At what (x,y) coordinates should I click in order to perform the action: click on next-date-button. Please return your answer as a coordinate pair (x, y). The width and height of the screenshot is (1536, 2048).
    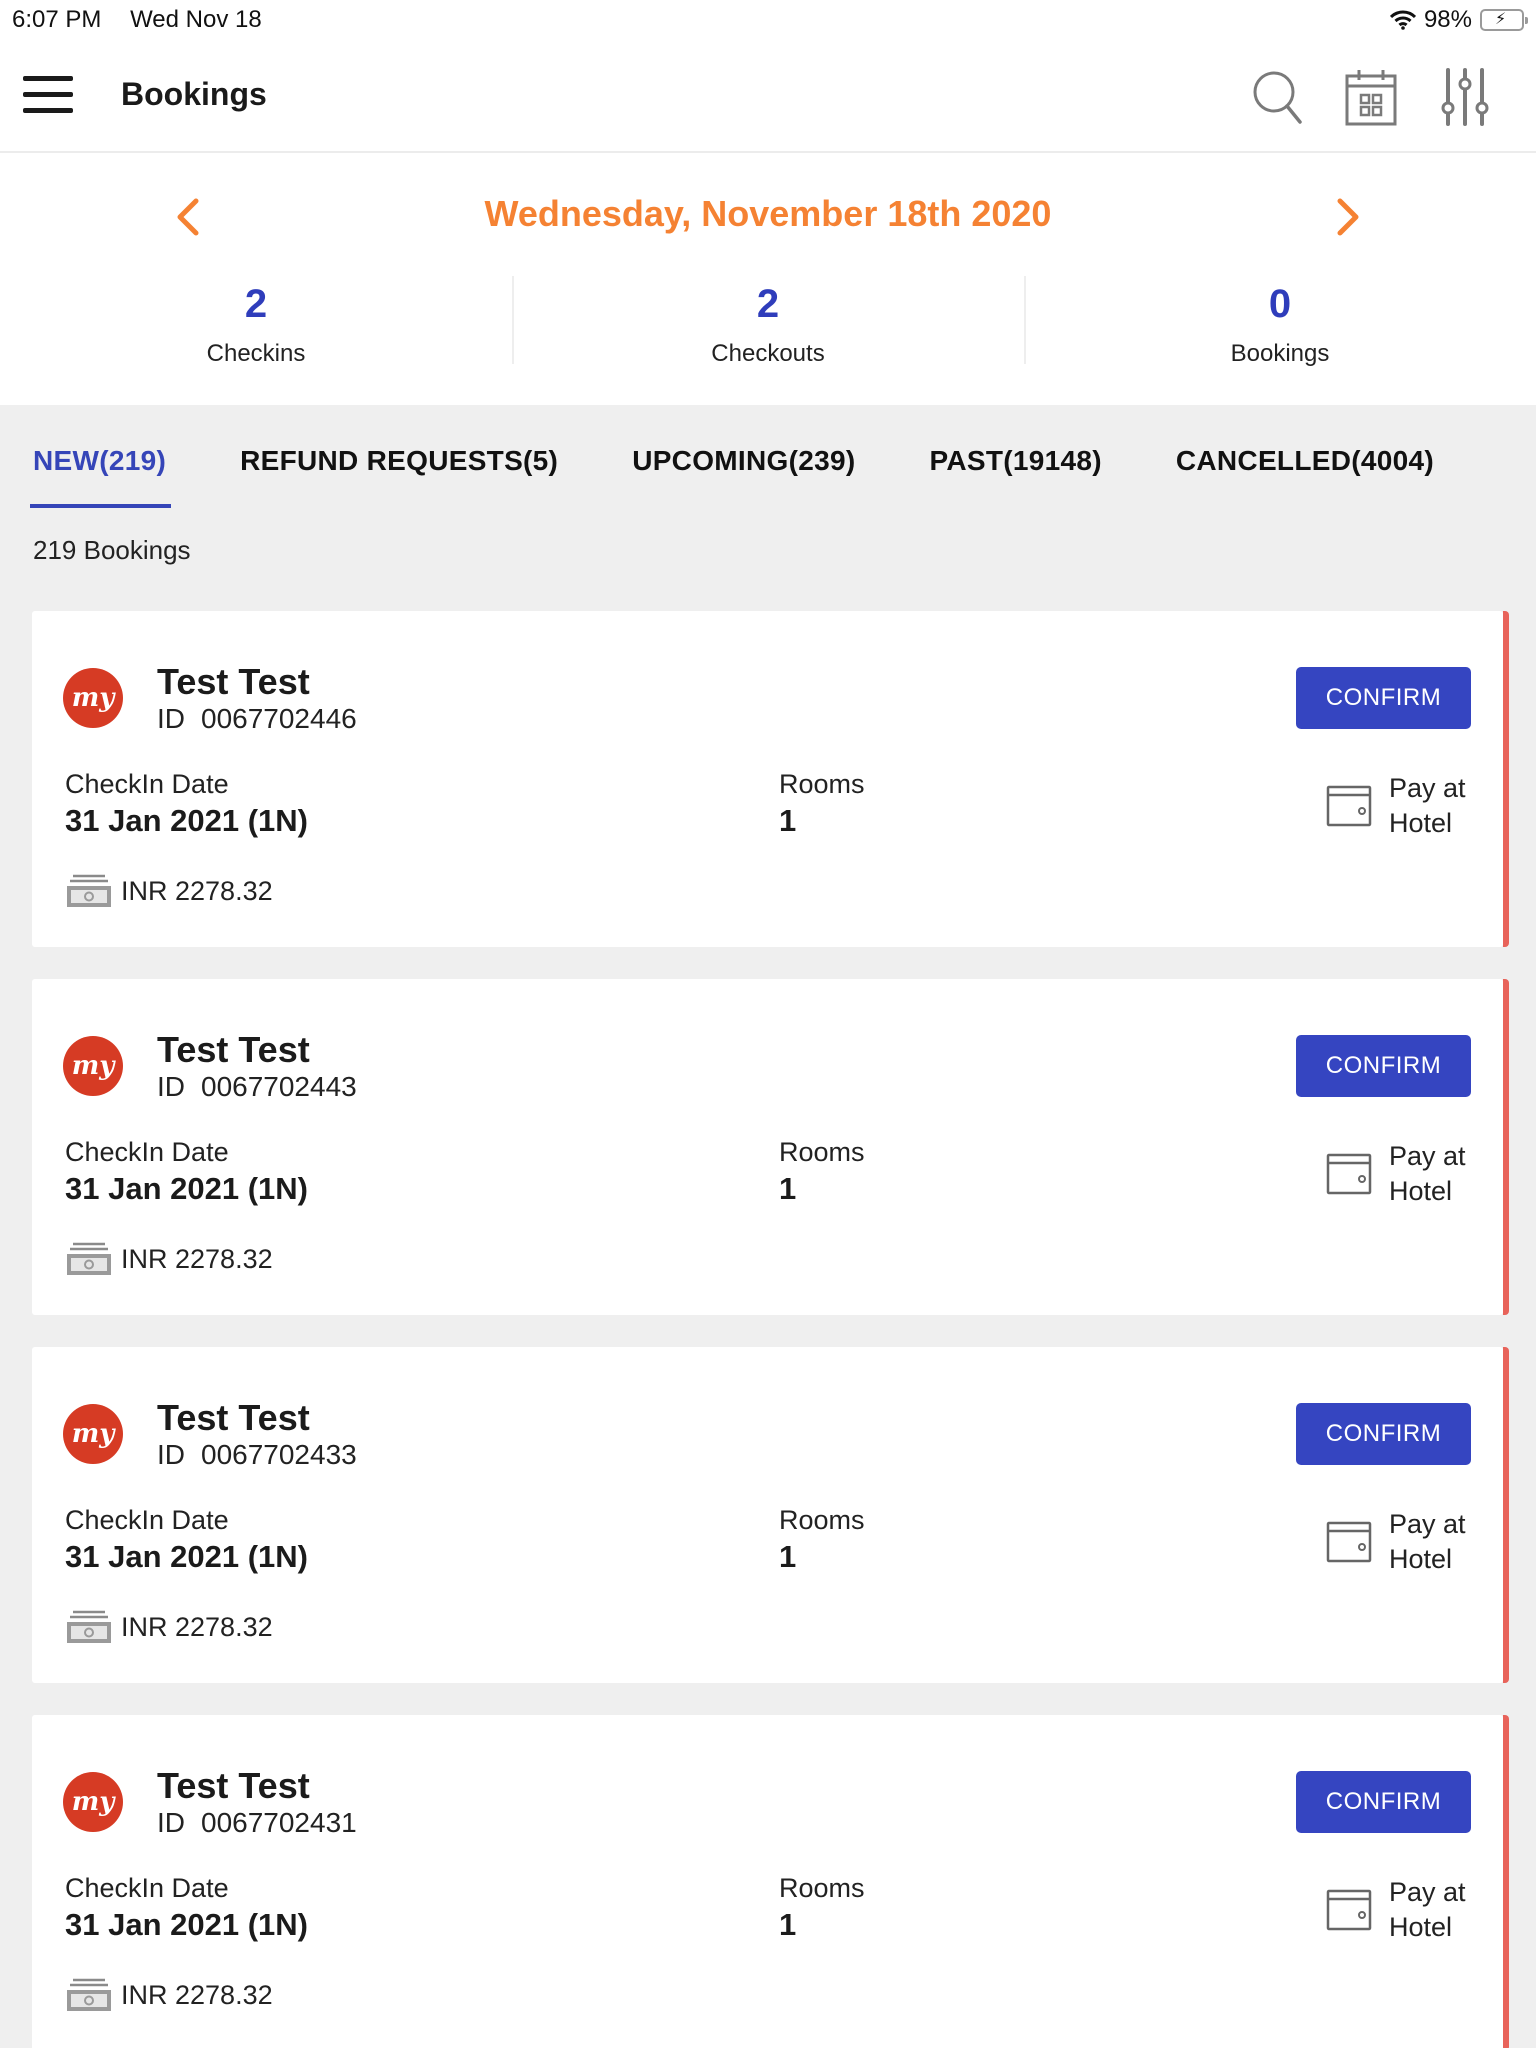
    Looking at the image, I should click on (1348, 217).